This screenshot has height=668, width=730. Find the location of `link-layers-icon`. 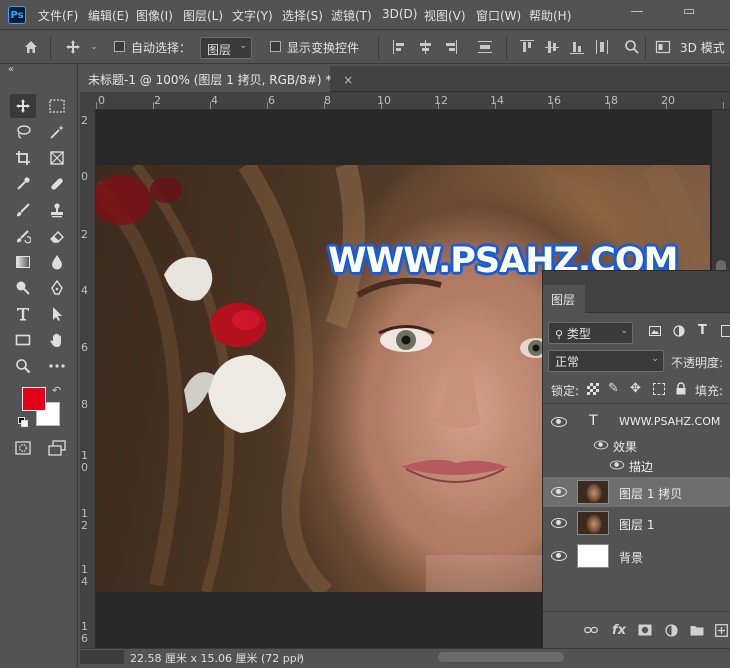

link-layers-icon is located at coordinates (591, 630).